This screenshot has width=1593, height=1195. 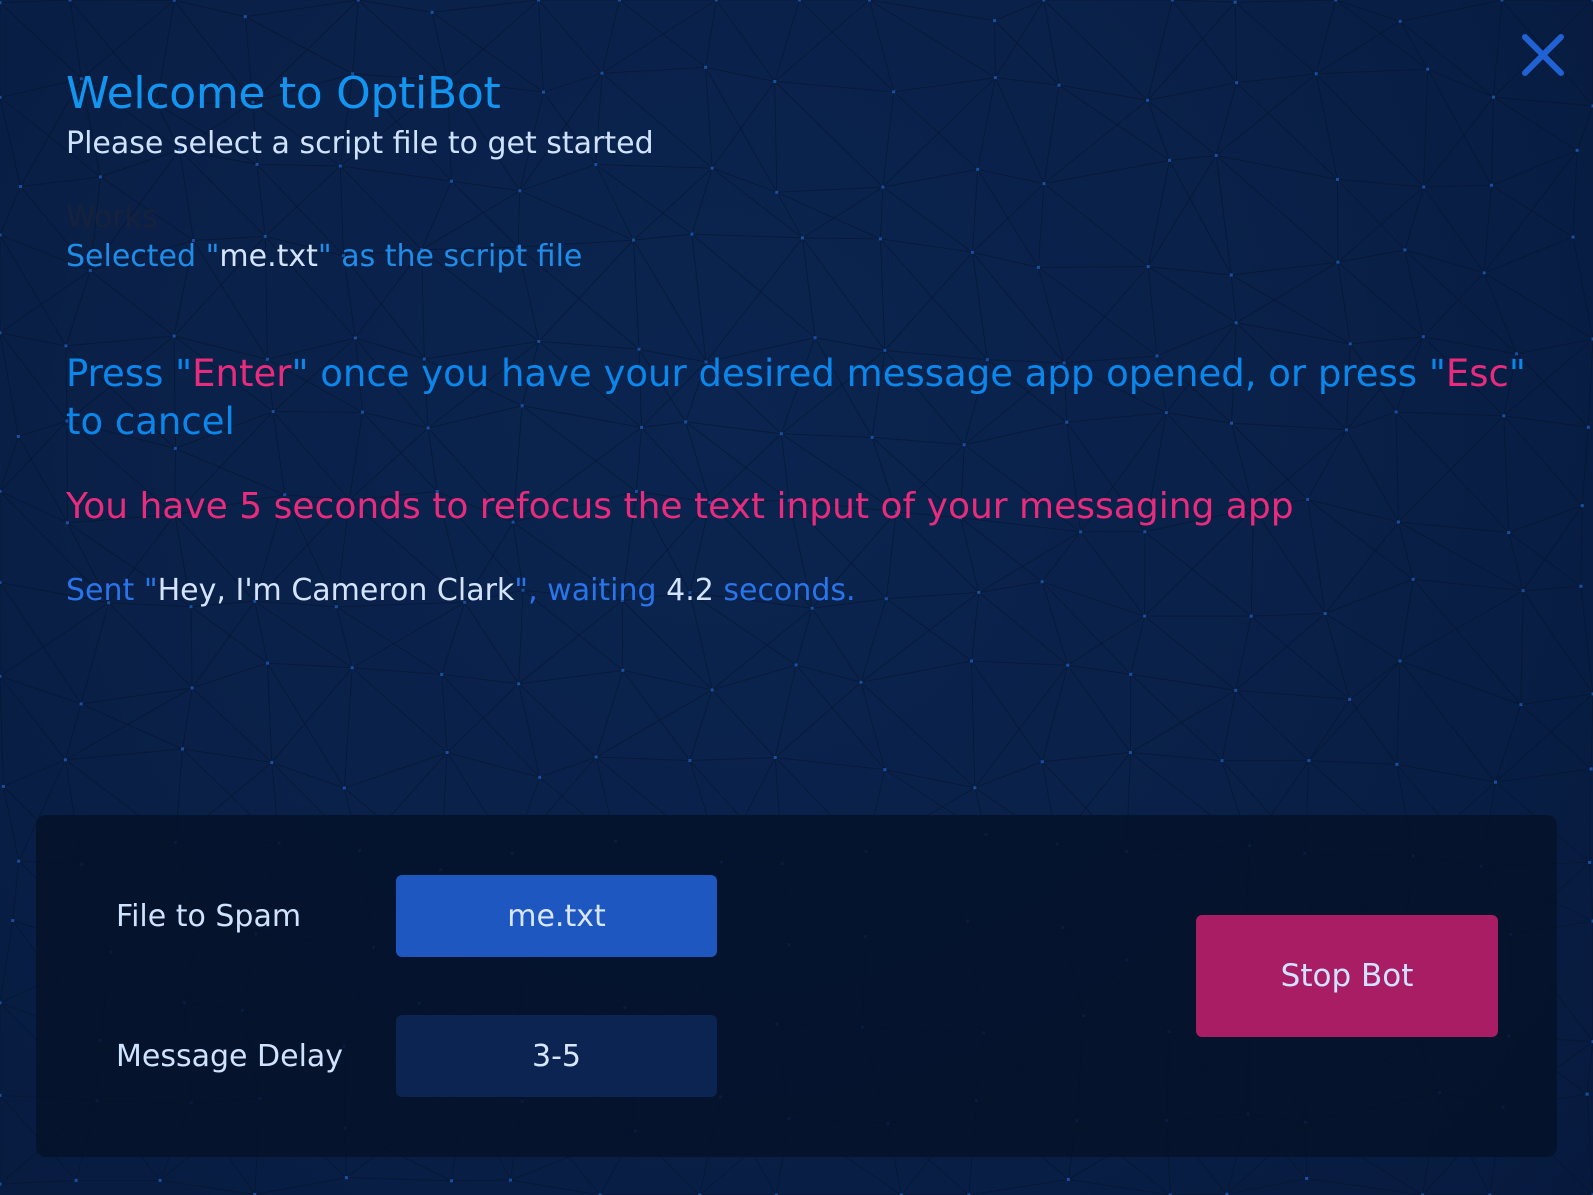 What do you see at coordinates (556, 1056) in the screenshot?
I see `message-delay-field: 3-5` at bounding box center [556, 1056].